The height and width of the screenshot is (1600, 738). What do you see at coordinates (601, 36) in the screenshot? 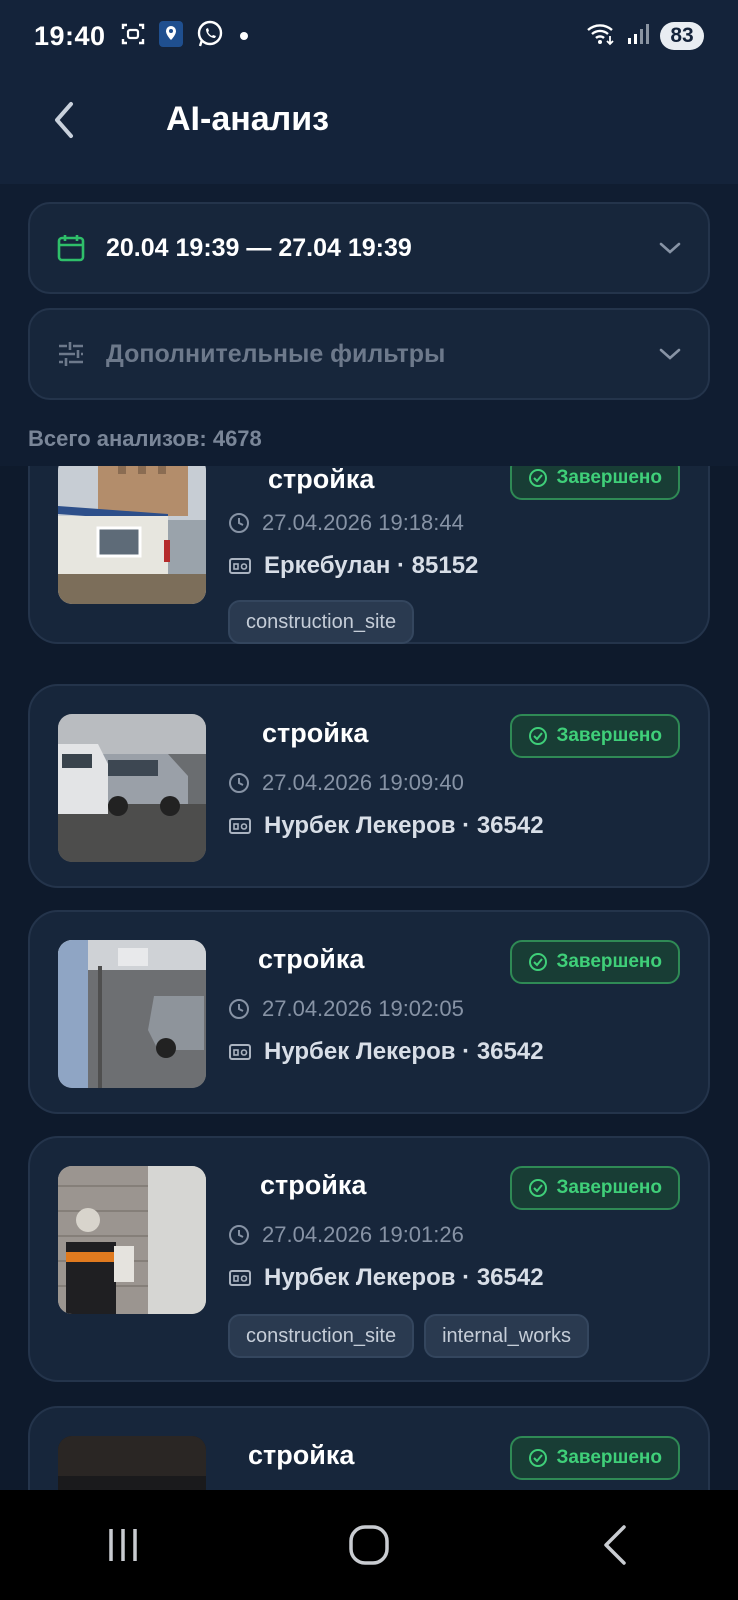
I see `wifi-icon` at bounding box center [601, 36].